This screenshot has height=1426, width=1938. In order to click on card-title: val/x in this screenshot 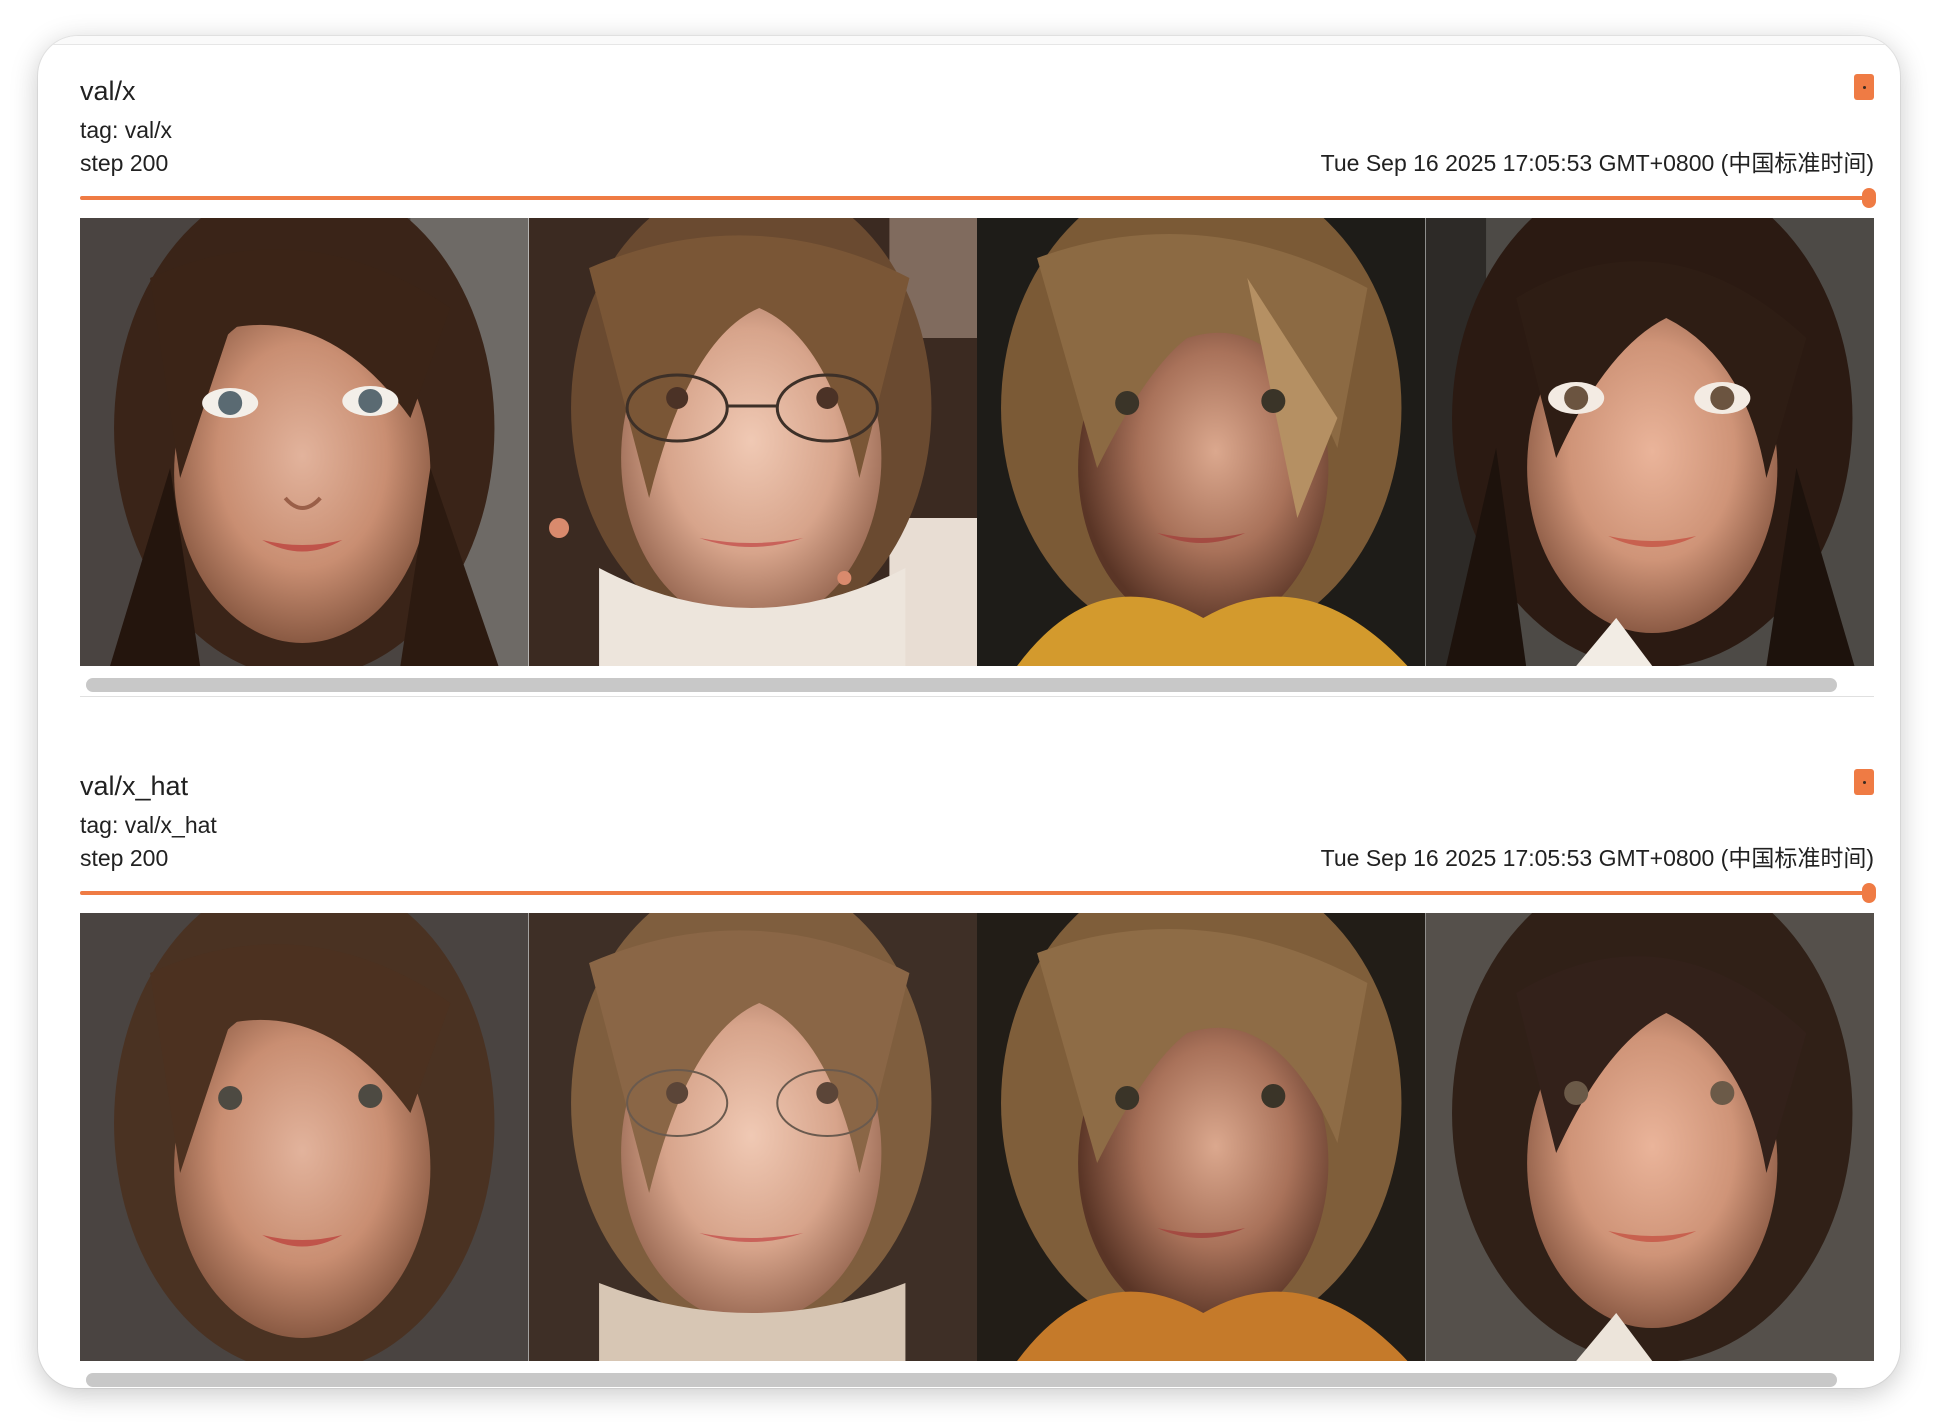, I will do `click(108, 91)`.